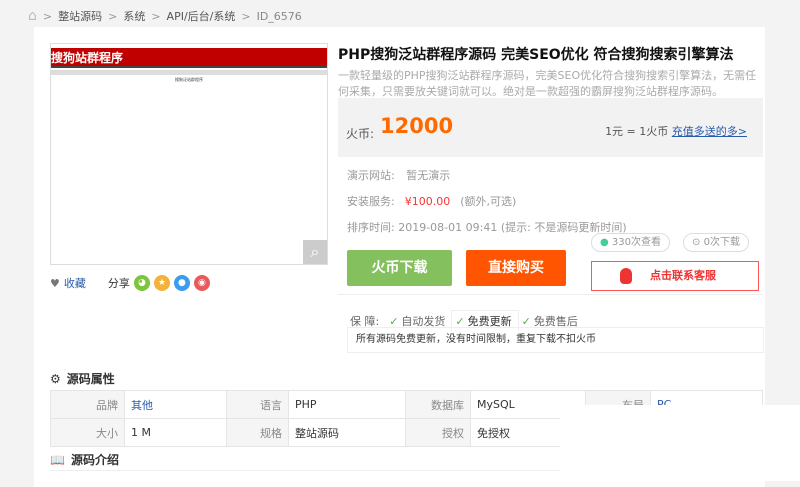 This screenshot has width=800, height=487. What do you see at coordinates (683, 275) in the screenshot?
I see `contact-label: 点击联系客服` at bounding box center [683, 275].